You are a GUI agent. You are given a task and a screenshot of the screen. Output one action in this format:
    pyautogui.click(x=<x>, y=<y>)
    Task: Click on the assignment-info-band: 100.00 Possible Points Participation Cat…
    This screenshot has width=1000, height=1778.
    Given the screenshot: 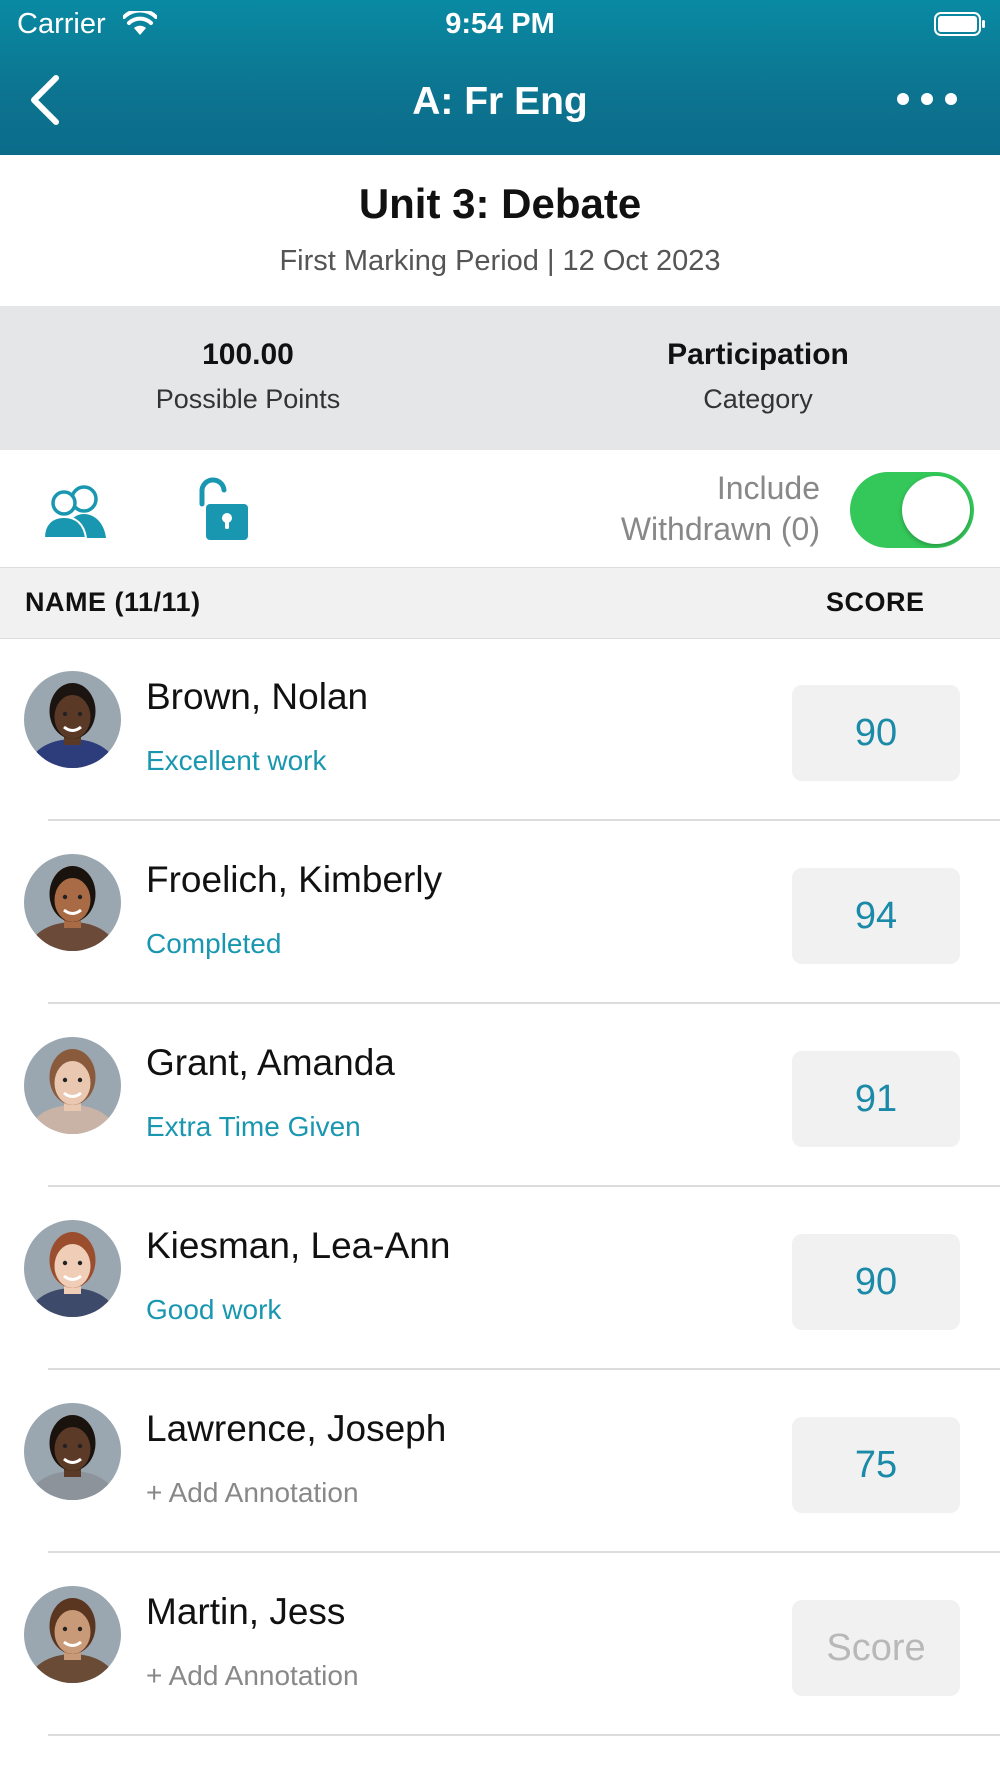 What is the action you would take?
    pyautogui.click(x=500, y=378)
    